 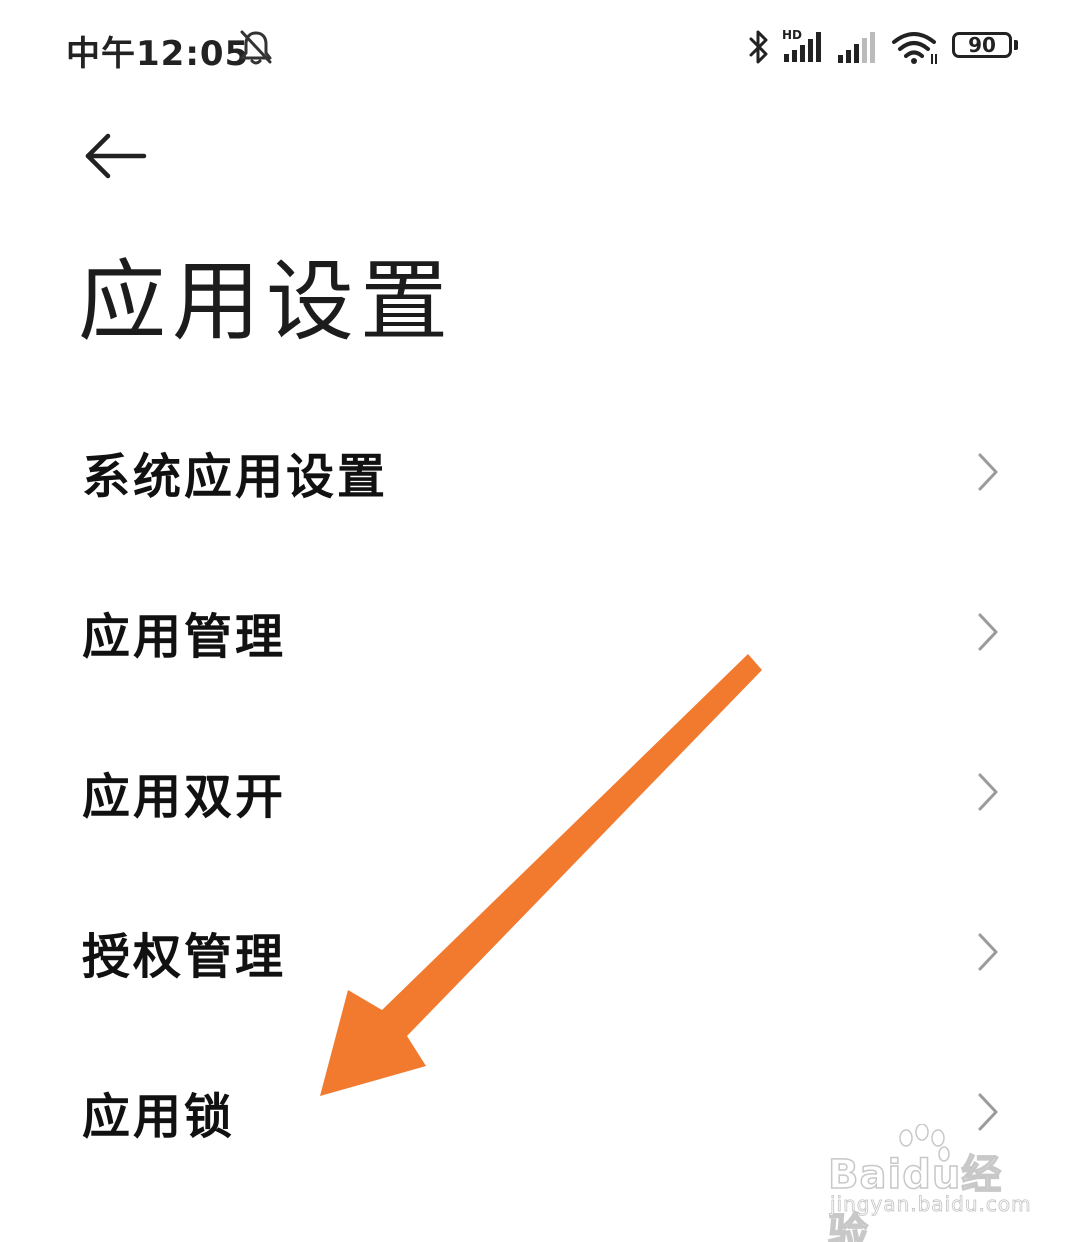 I want to click on back-button, so click(x=116, y=156).